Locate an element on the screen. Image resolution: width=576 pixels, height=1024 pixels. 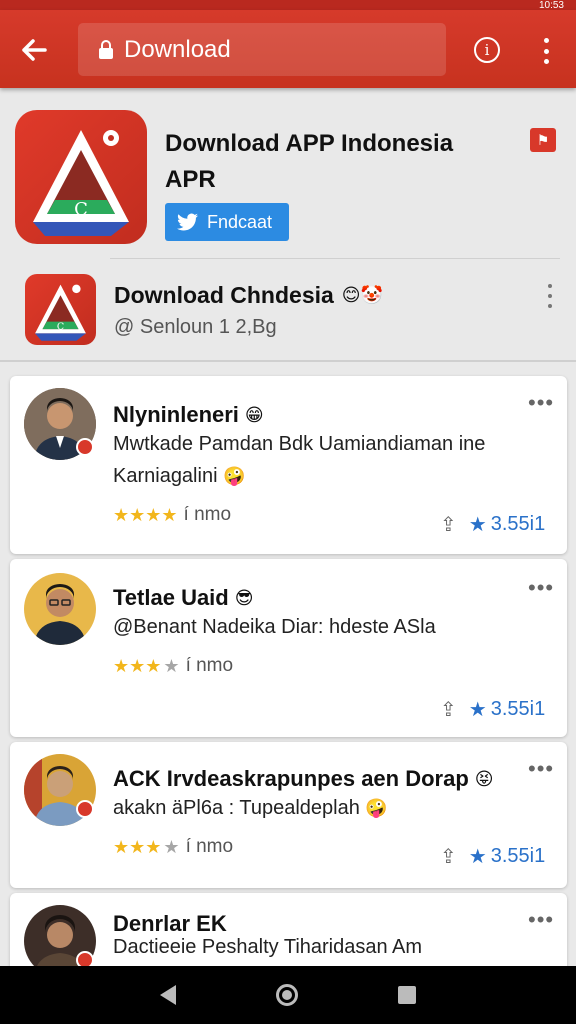
system-nav-bar is located at coordinates (288, 995).